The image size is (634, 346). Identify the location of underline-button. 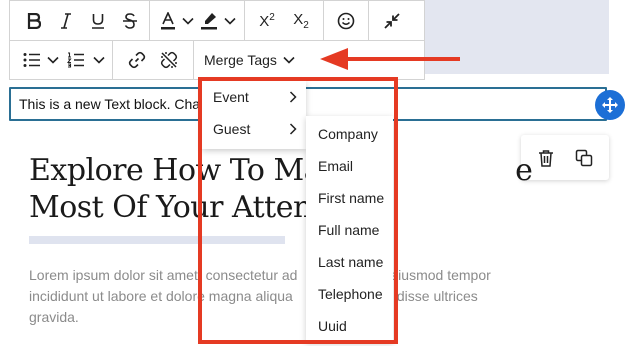
(98, 21).